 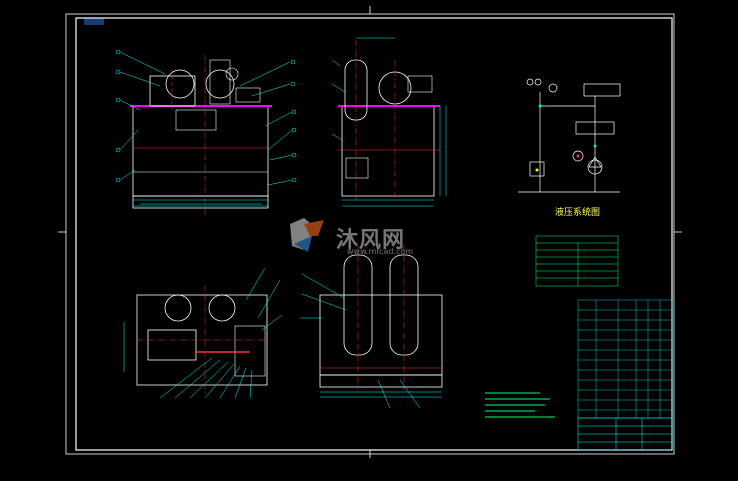 I want to click on hydraulic-flow-marks, so click(x=566, y=138).